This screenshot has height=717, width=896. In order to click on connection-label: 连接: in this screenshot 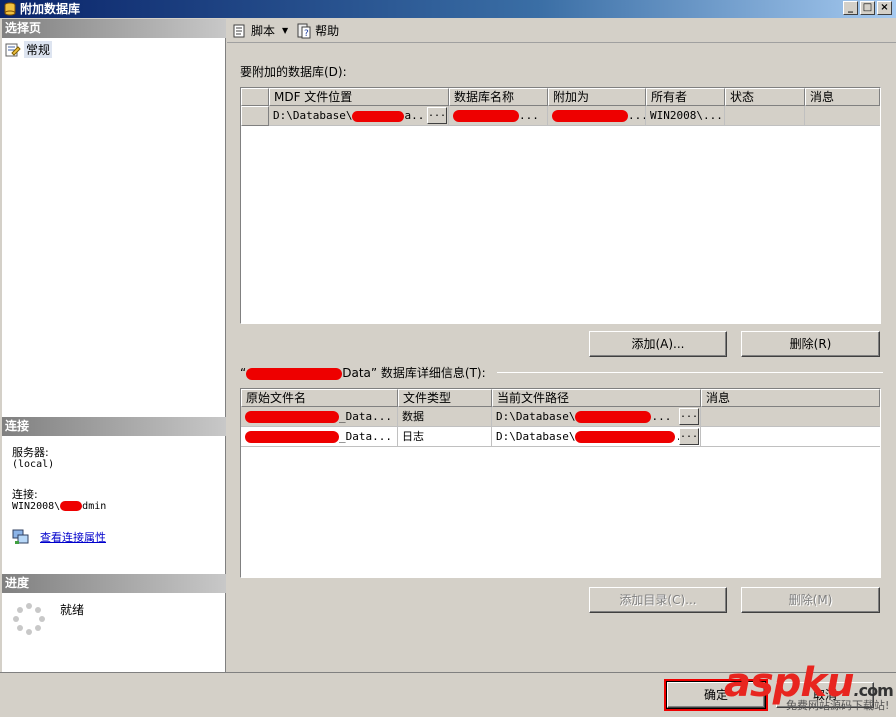, I will do `click(25, 494)`.